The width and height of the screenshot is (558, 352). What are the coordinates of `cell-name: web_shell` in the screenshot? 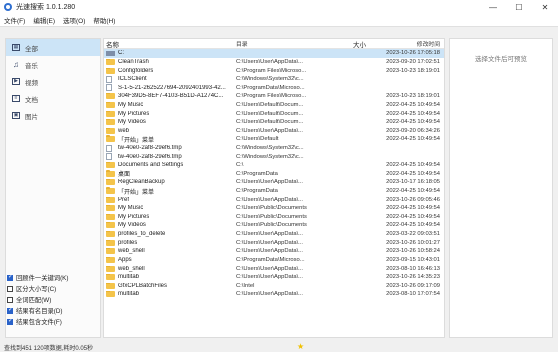 It's located at (170, 268).